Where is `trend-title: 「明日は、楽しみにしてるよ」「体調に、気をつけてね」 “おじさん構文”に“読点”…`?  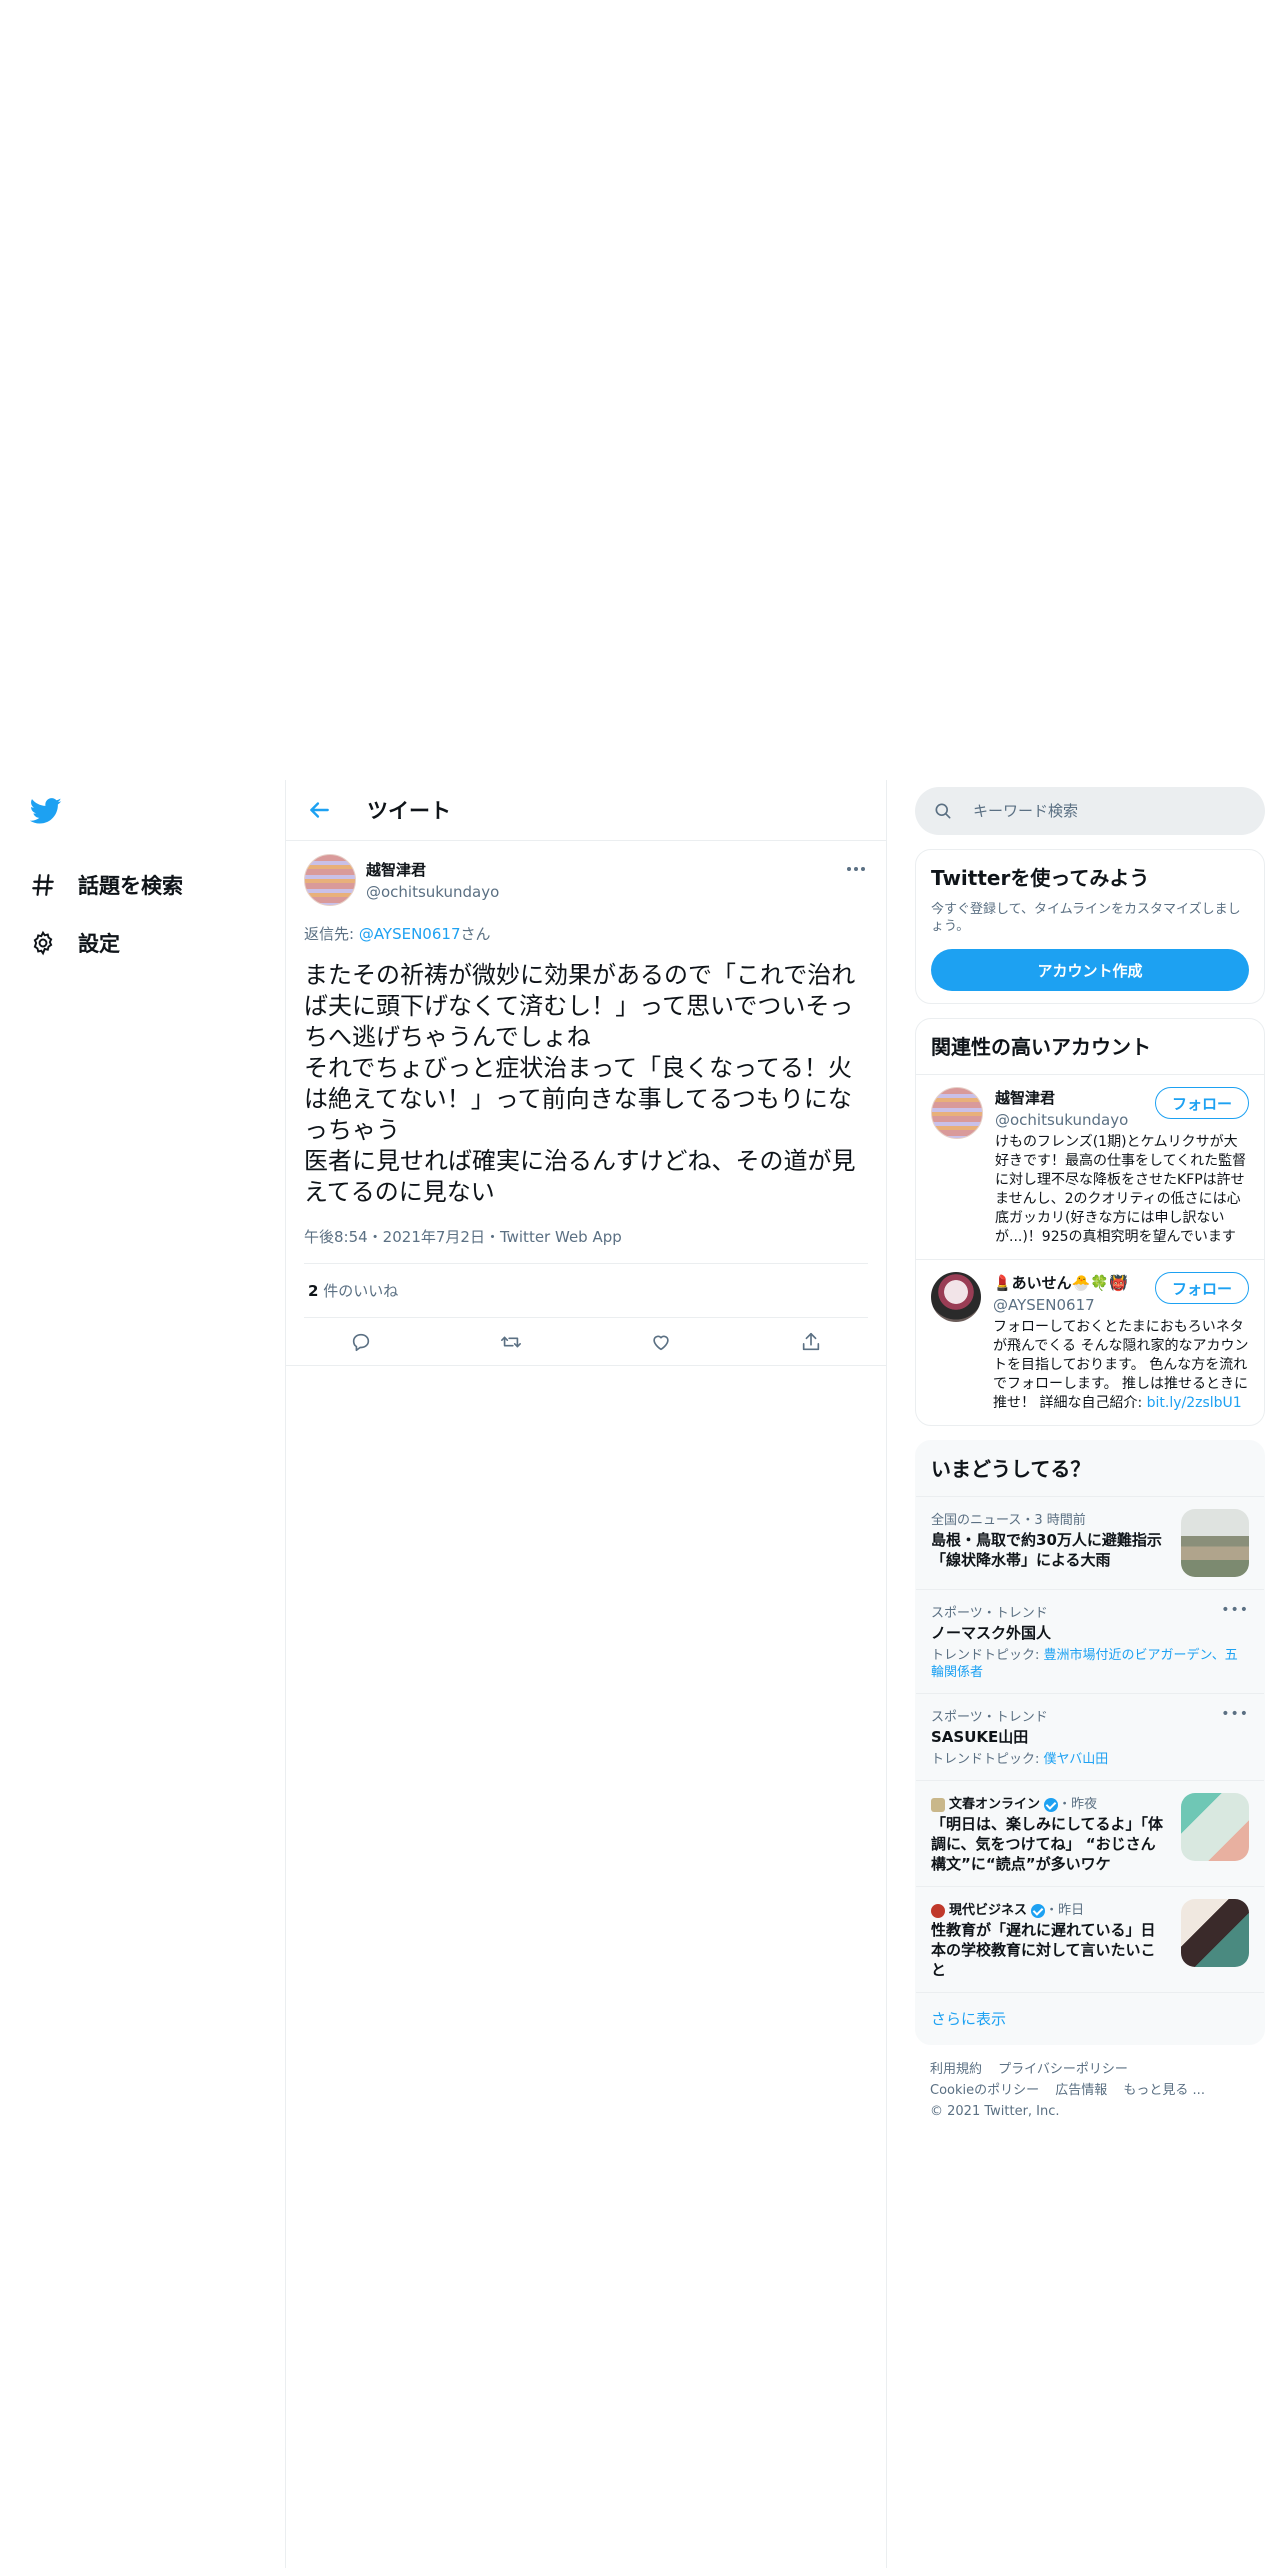
trend-title: 「明日は、楽しみにしてるよ」「体調に、気をつけてね」 “おじさん構文”に“読点”… is located at coordinates (1047, 1844).